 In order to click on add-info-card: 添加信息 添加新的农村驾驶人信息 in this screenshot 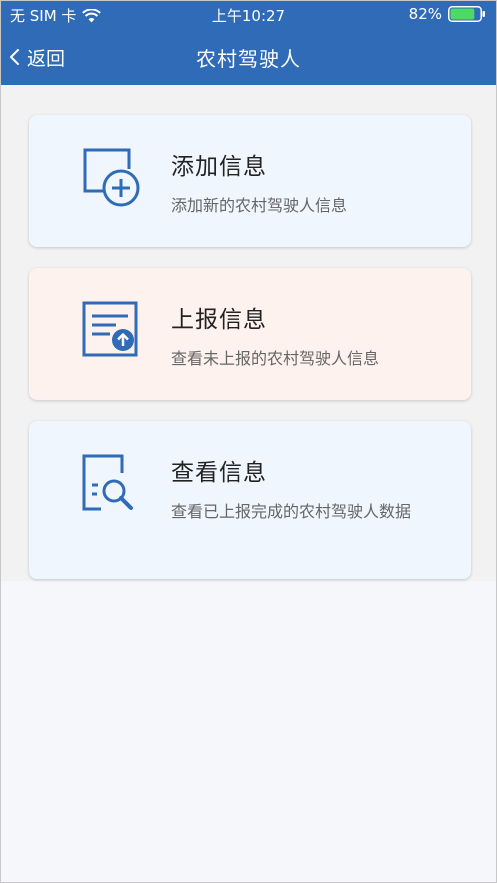, I will do `click(250, 181)`.